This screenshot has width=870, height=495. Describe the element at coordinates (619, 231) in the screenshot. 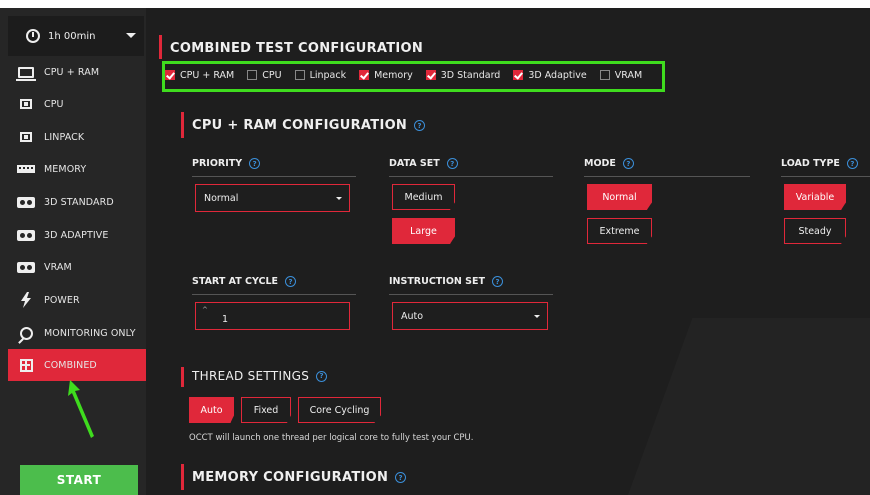

I see `mode-extreme-option: Extreme` at that location.